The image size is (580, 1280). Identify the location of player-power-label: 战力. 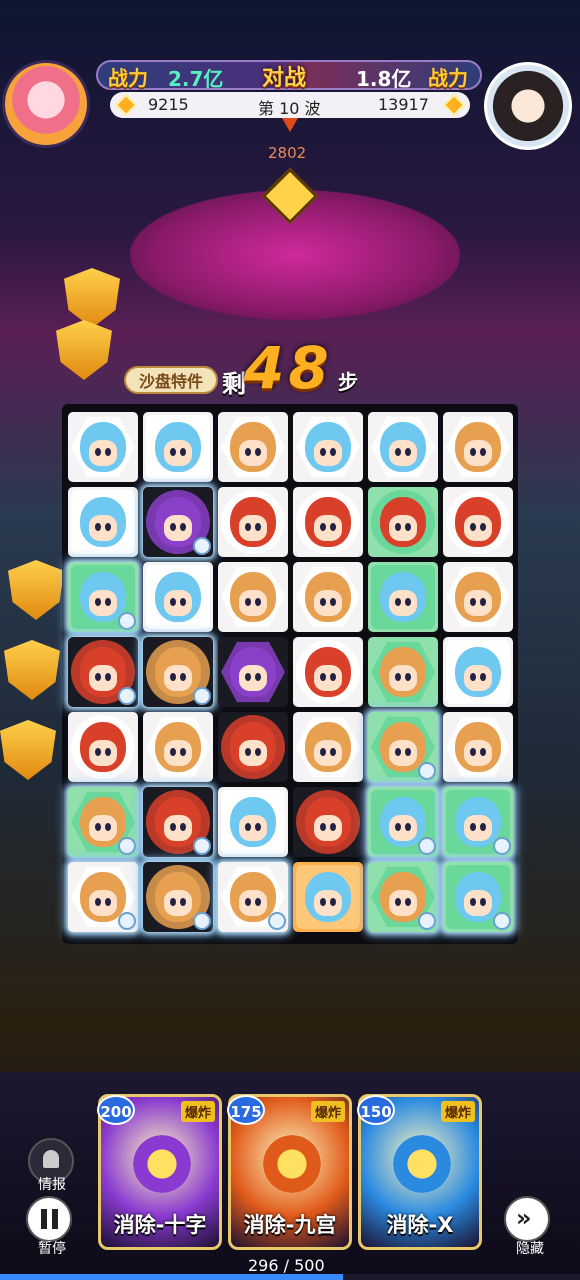
(128, 78).